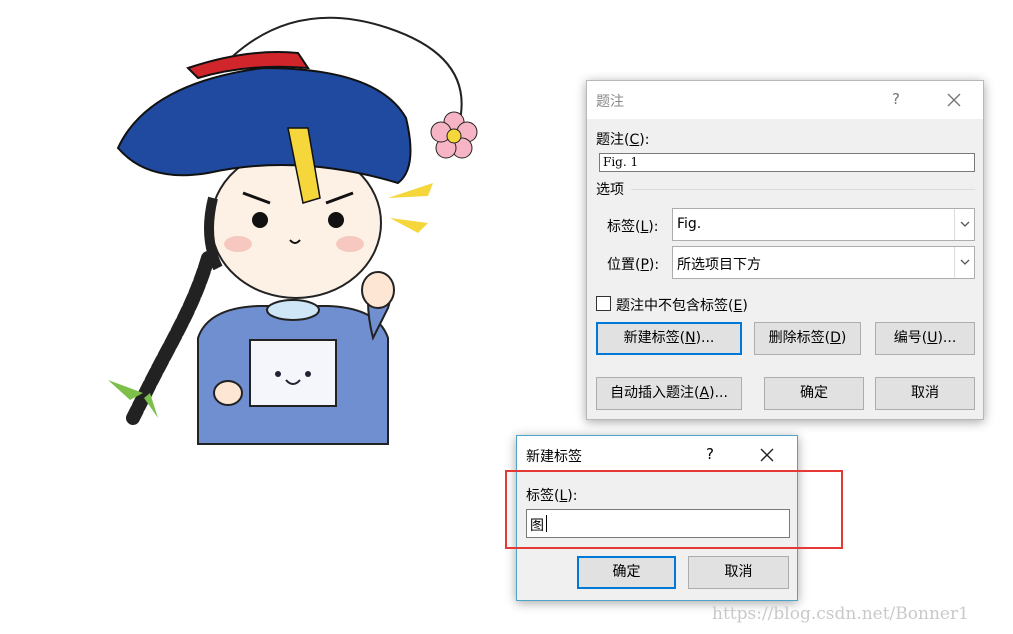  Describe the element at coordinates (823, 224) in the screenshot. I see `label-select: Fig.` at that location.